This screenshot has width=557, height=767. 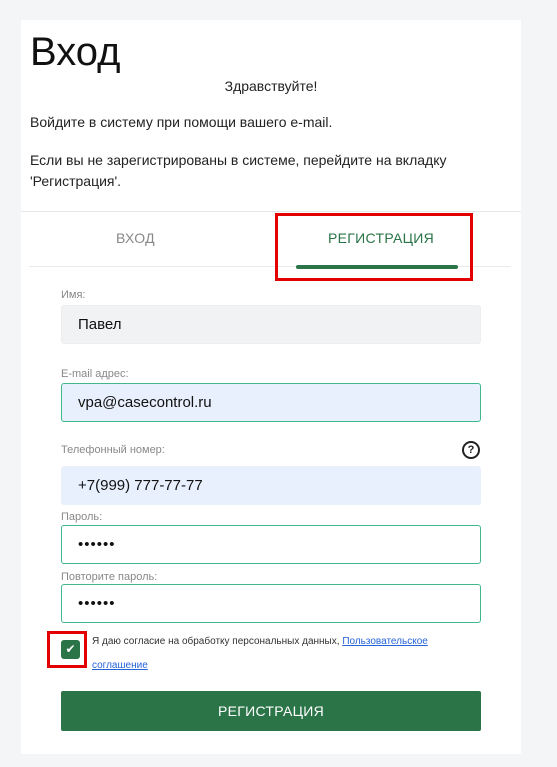 I want to click on tab-register: РЕГИСТРАЦИЯ, so click(x=381, y=238).